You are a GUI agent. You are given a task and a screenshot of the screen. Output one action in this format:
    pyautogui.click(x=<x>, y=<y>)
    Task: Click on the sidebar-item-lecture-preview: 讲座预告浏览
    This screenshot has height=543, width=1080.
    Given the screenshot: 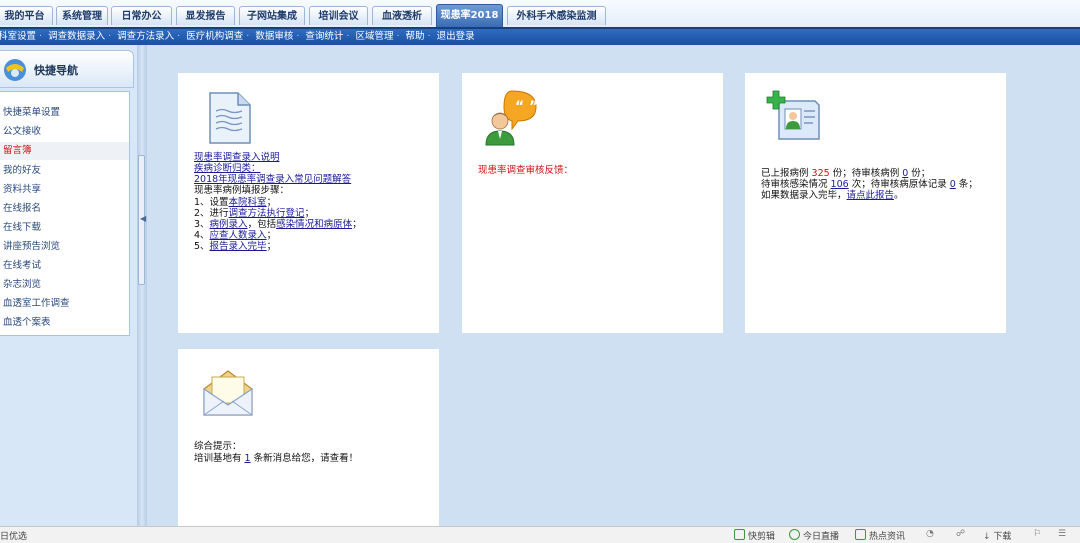 What is the action you would take?
    pyautogui.click(x=64, y=247)
    